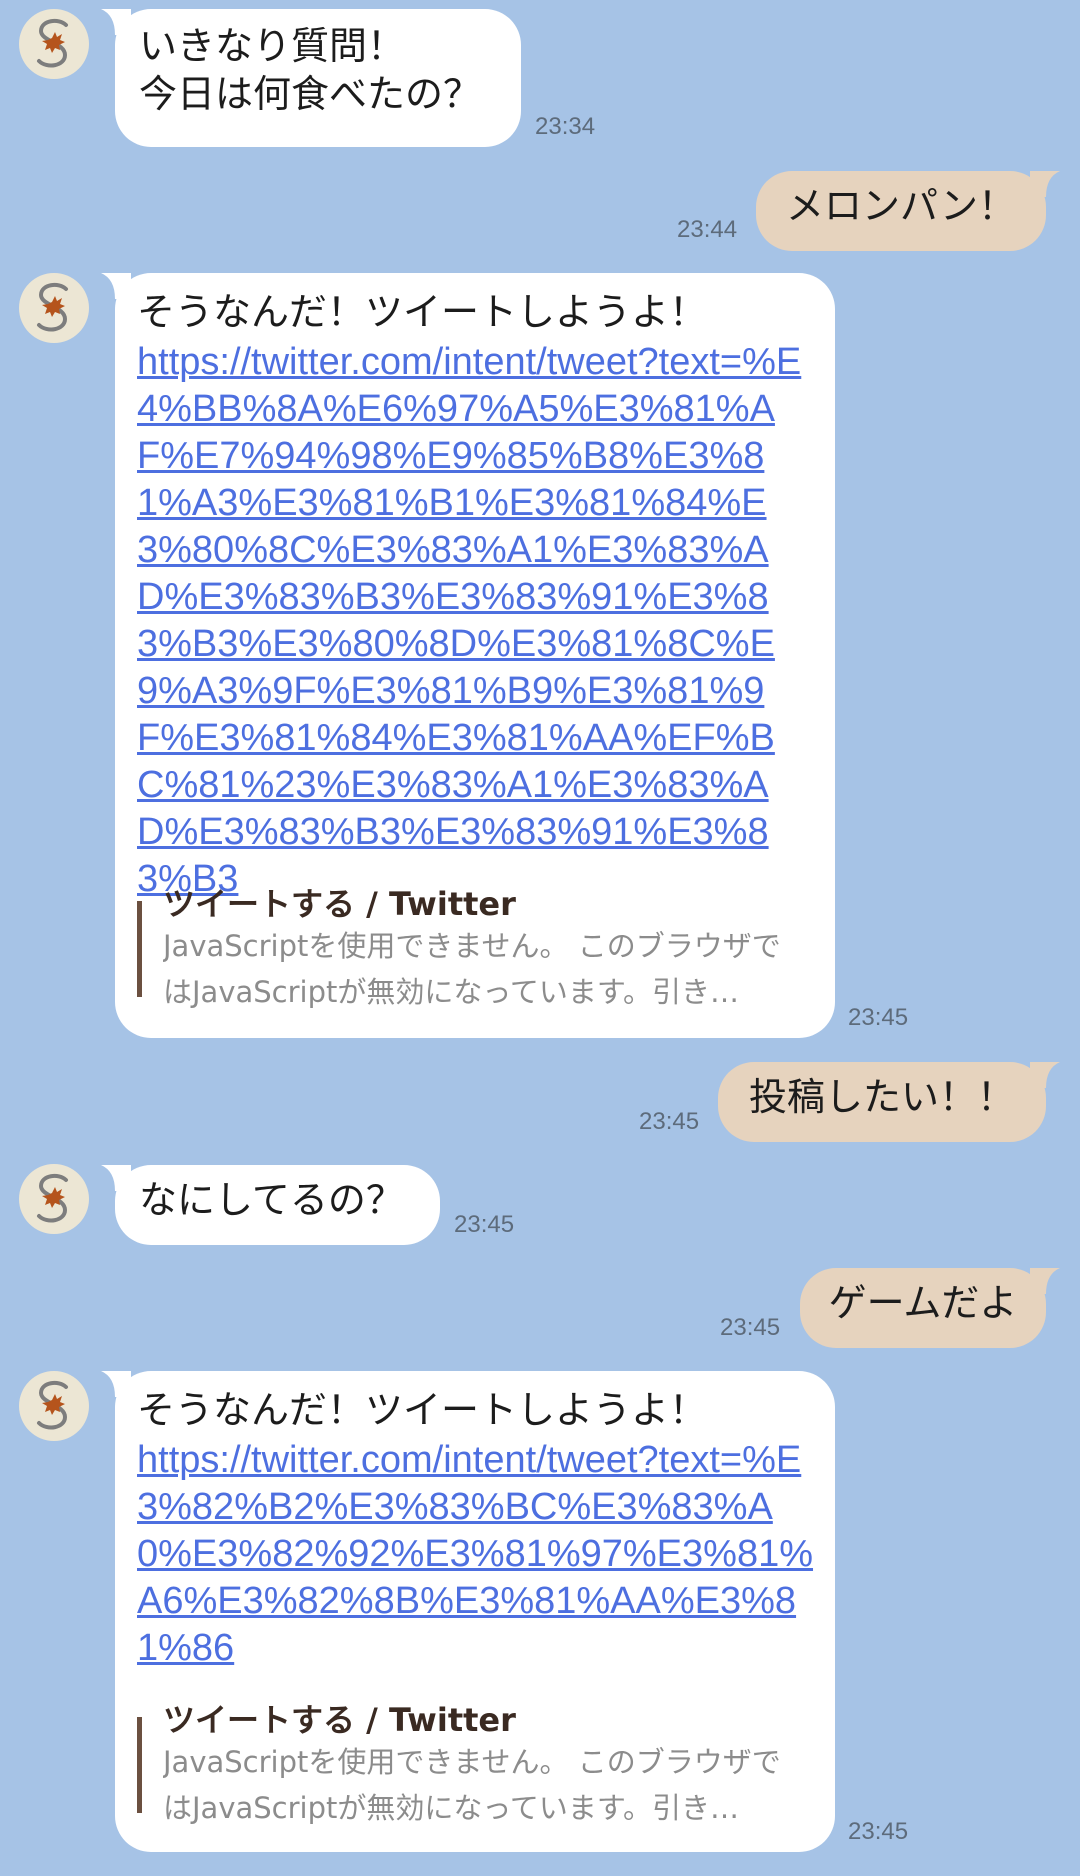 Image resolution: width=1080 pixels, height=1876 pixels. What do you see at coordinates (271, 1200) in the screenshot?
I see `message-text: なにしてるの？` at bounding box center [271, 1200].